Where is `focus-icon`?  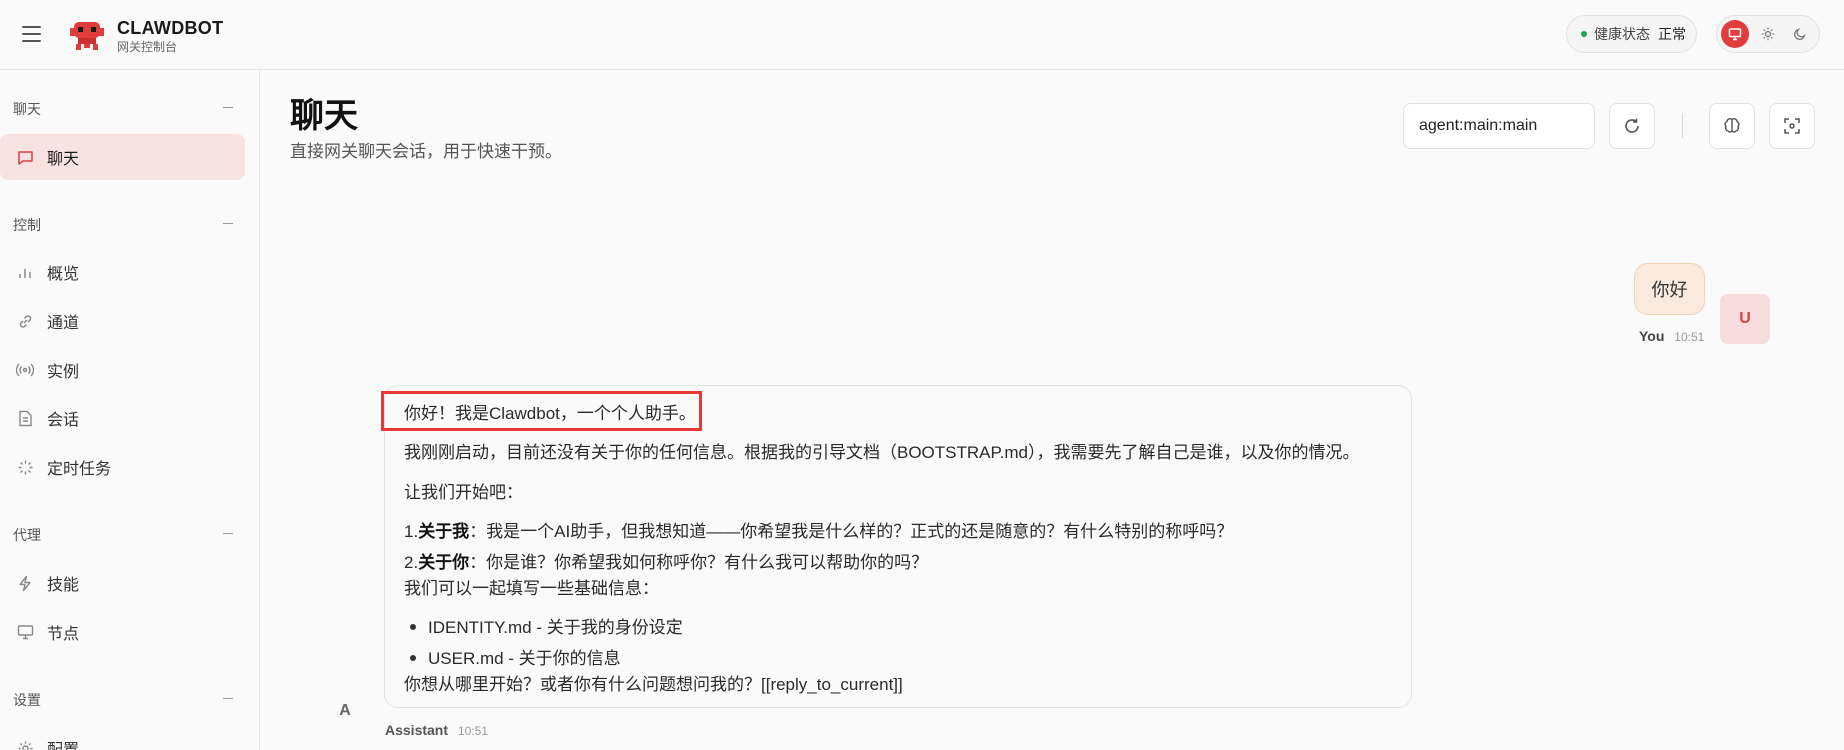 focus-icon is located at coordinates (1792, 126).